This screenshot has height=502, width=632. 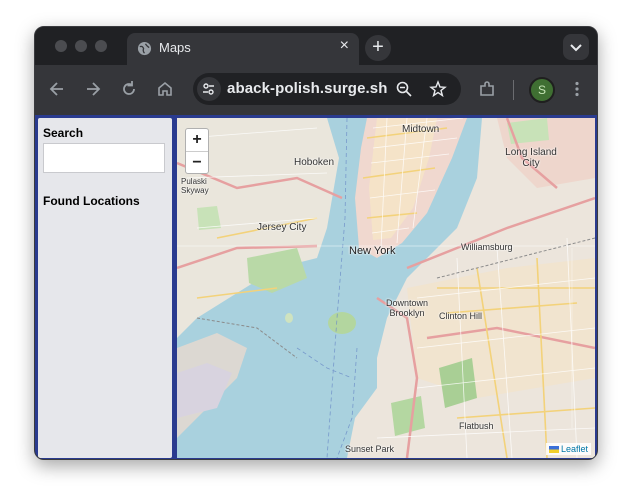 I want to click on tune-icon, so click(x=208, y=89).